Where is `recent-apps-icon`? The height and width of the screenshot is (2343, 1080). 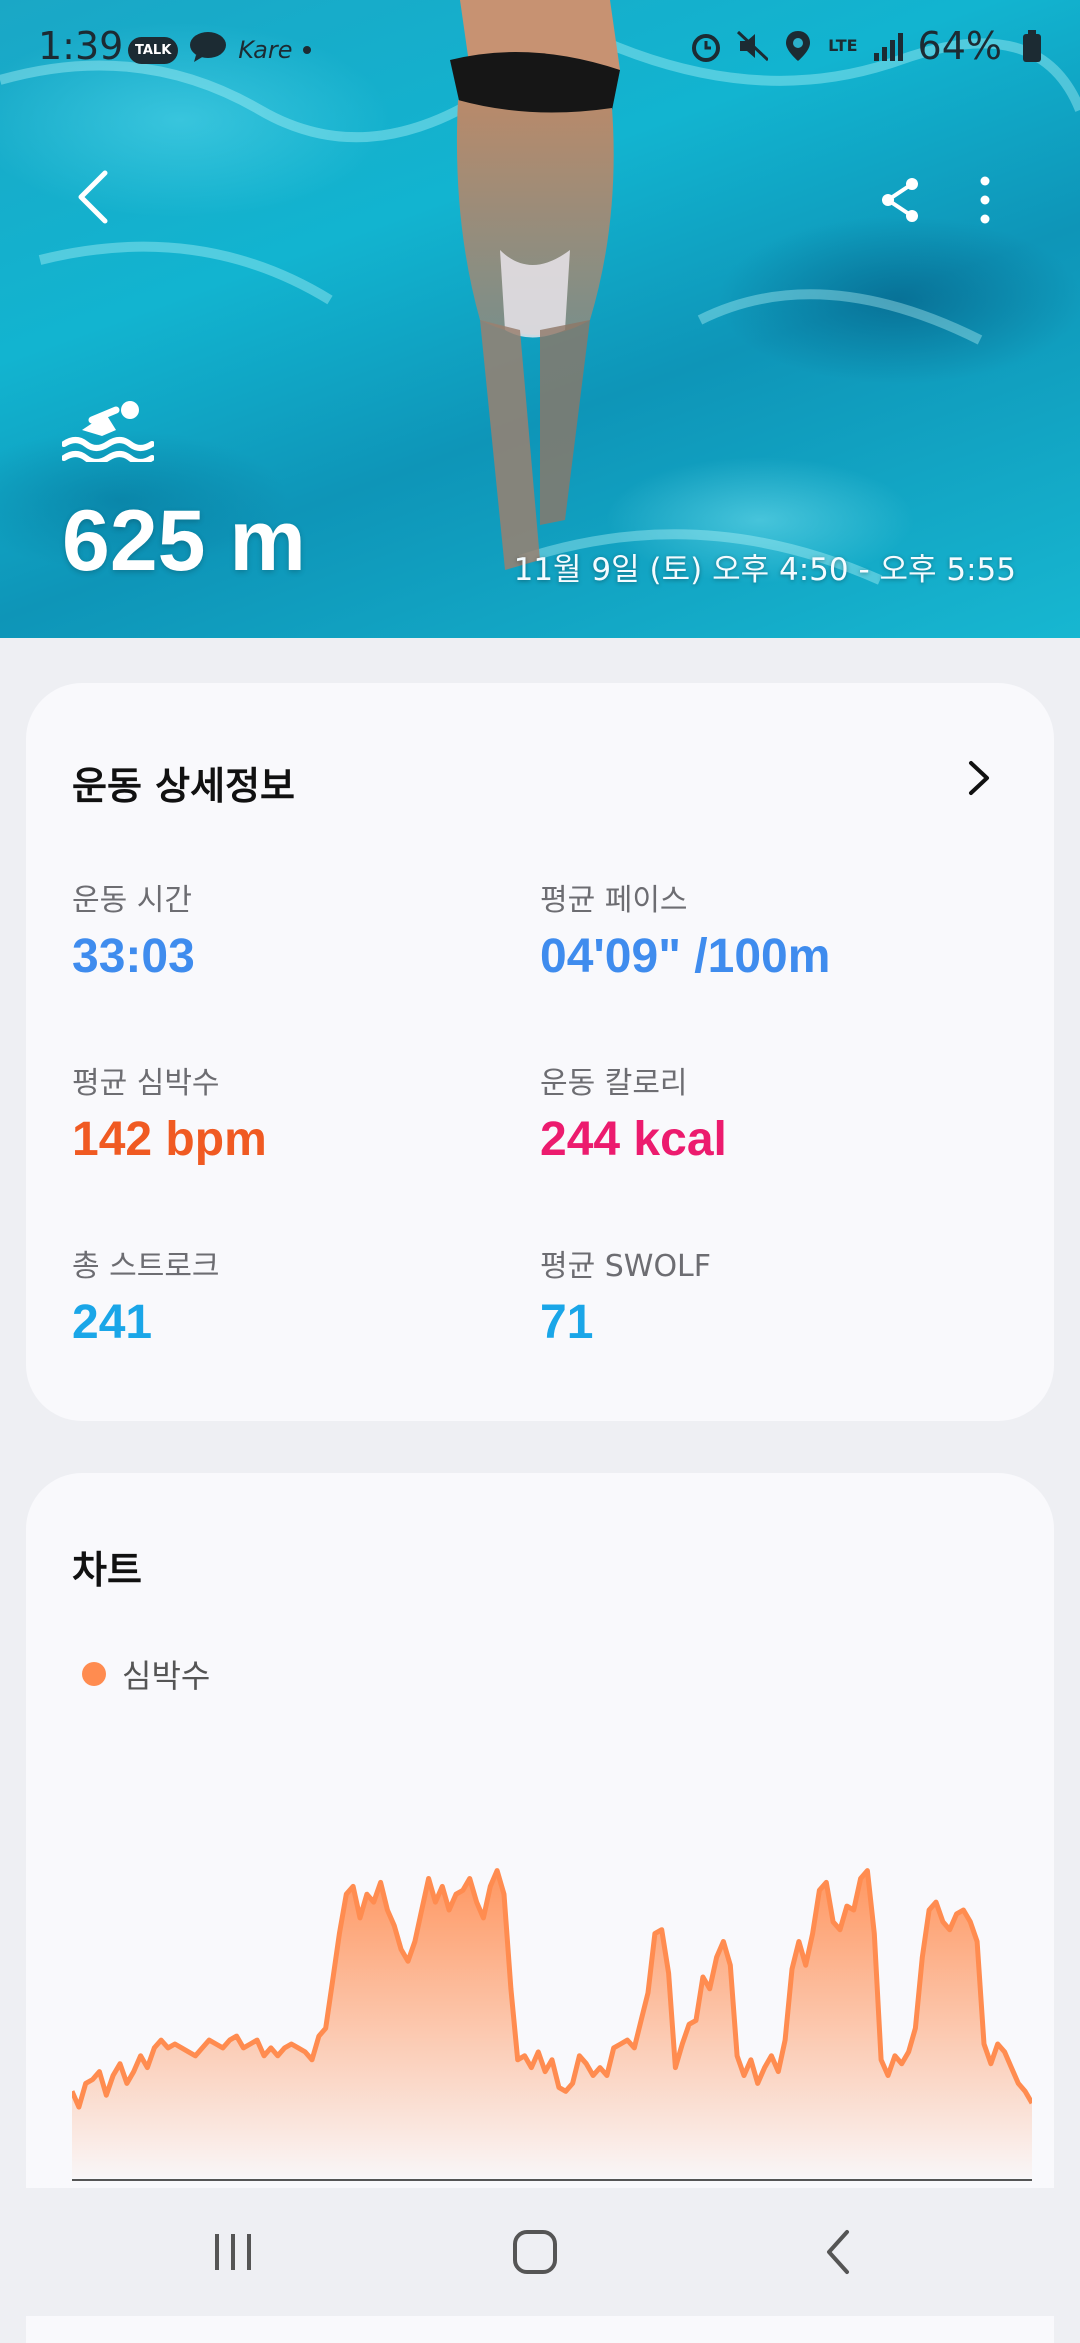 recent-apps-icon is located at coordinates (233, 2252).